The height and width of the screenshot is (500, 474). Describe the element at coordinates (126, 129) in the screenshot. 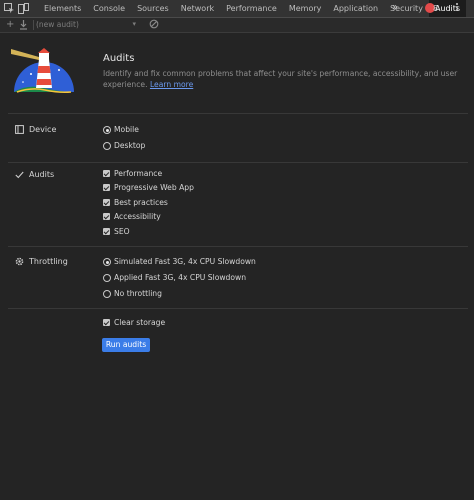

I see `option-label: Mobile` at that location.